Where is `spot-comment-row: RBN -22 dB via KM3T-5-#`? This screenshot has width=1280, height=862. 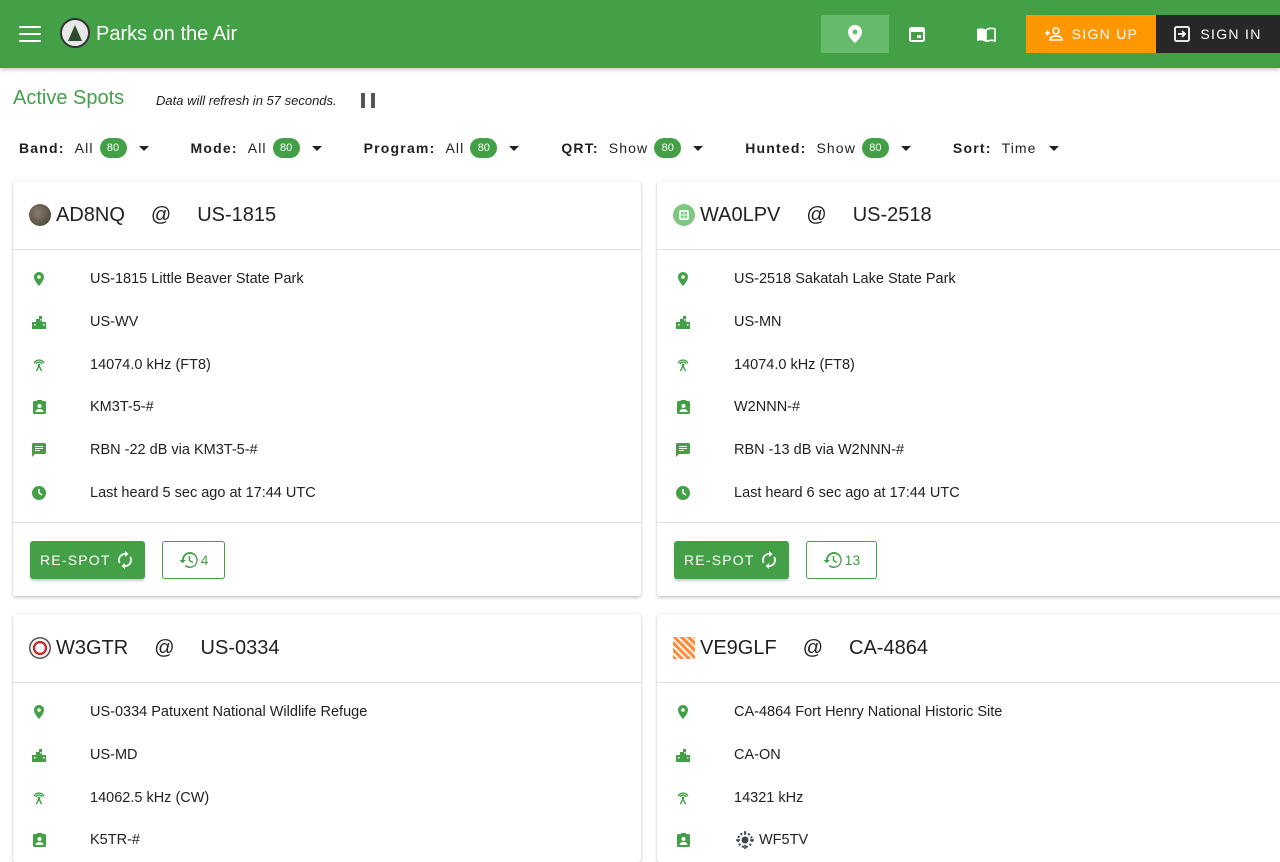
spot-comment-row: RBN -22 dB via KM3T-5-# is located at coordinates (327, 450).